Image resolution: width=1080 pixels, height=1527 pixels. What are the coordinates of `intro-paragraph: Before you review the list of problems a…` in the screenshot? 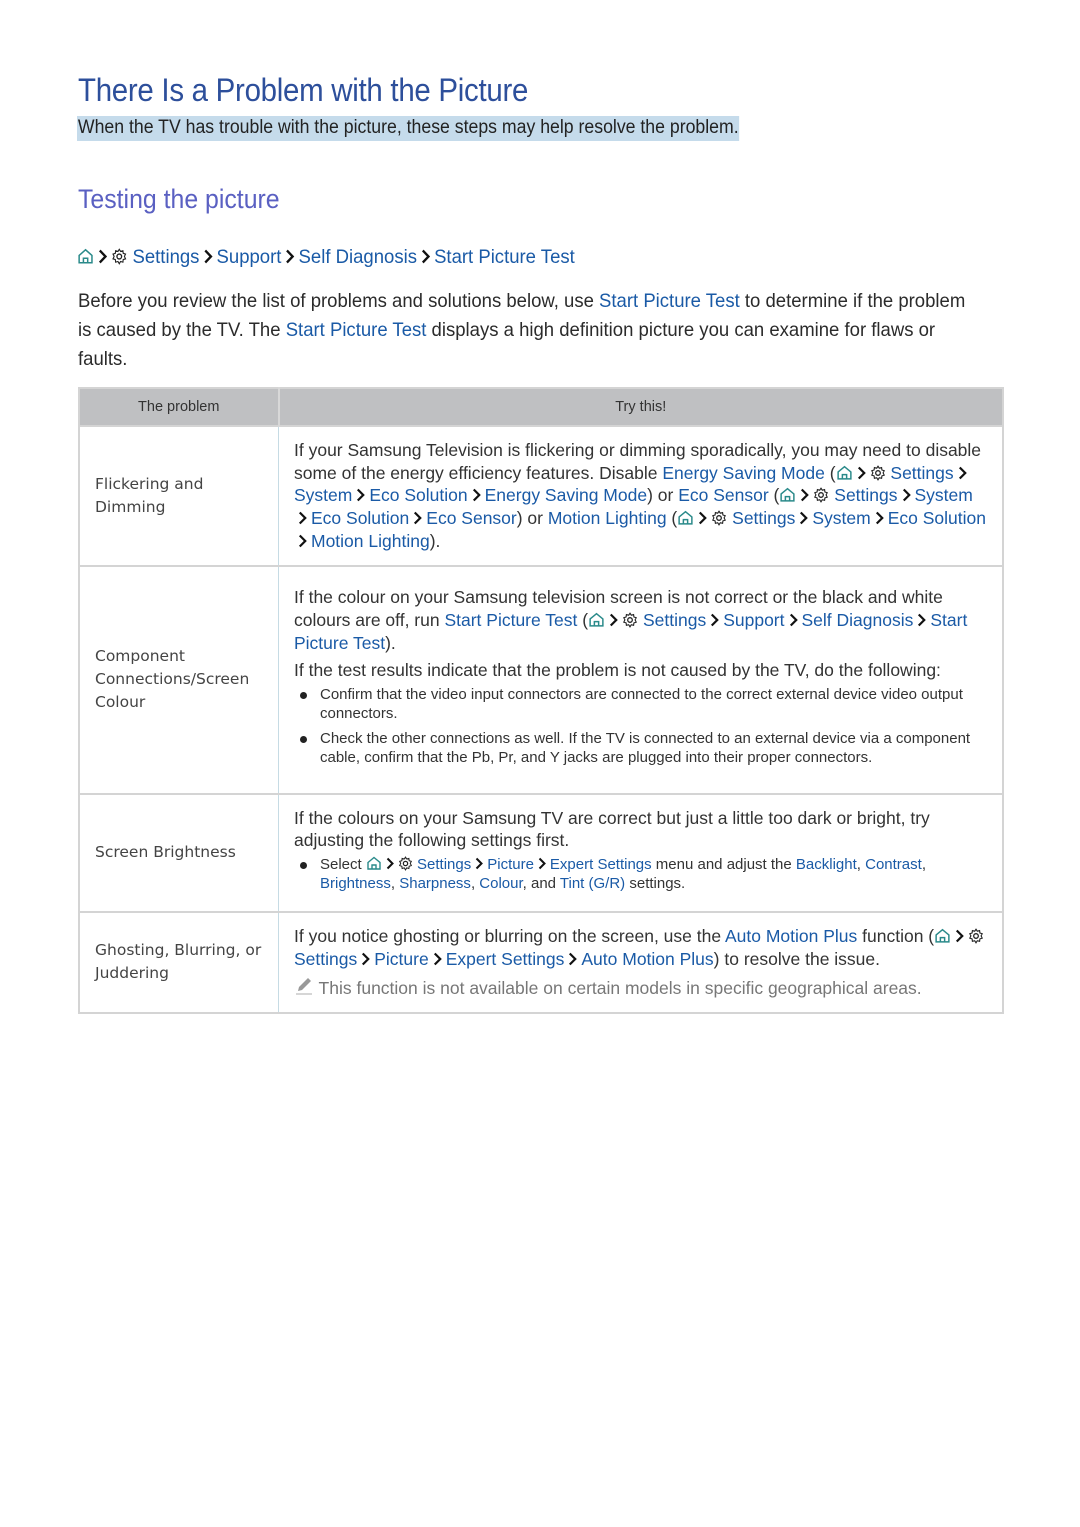 It's located at (529, 330).